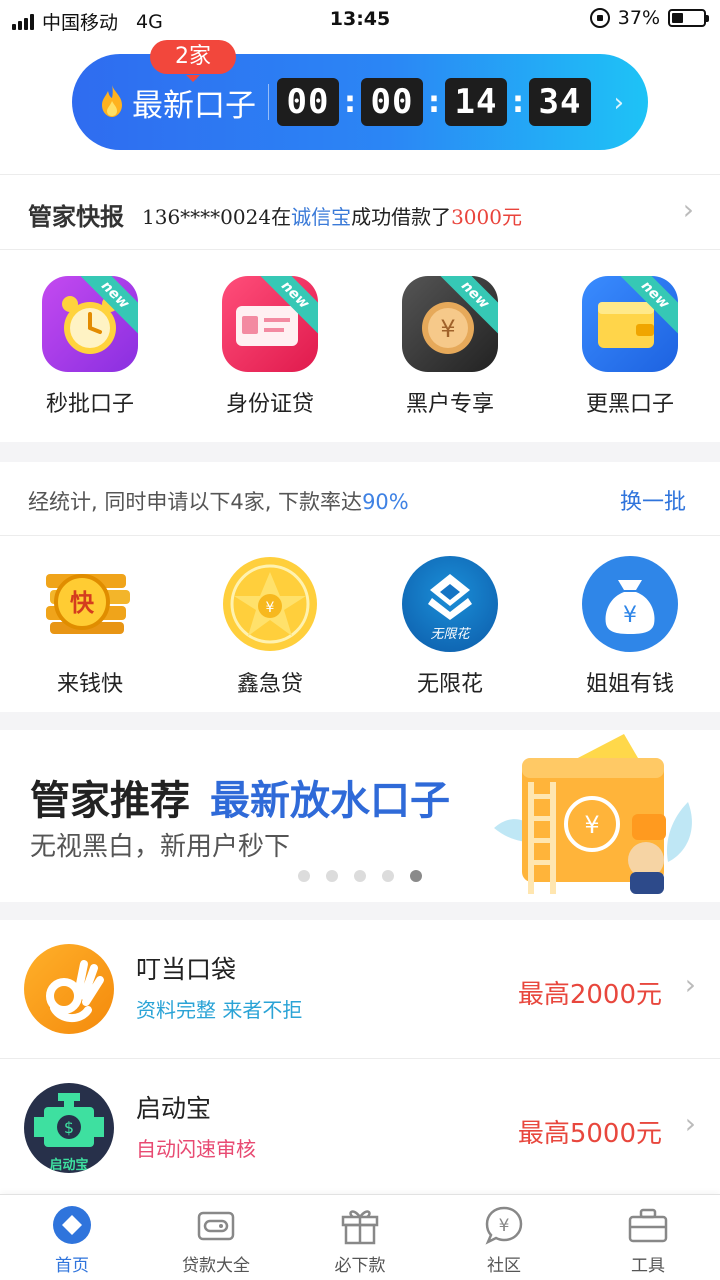  I want to click on category-item-genghei: new 更黑口子, so click(630, 347).